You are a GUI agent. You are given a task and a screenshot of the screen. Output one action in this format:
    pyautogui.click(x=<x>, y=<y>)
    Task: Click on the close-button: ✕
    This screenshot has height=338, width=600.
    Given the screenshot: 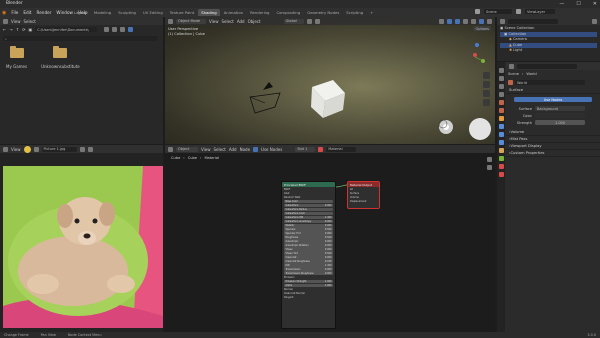 What is the action you would take?
    pyautogui.click(x=595, y=4)
    